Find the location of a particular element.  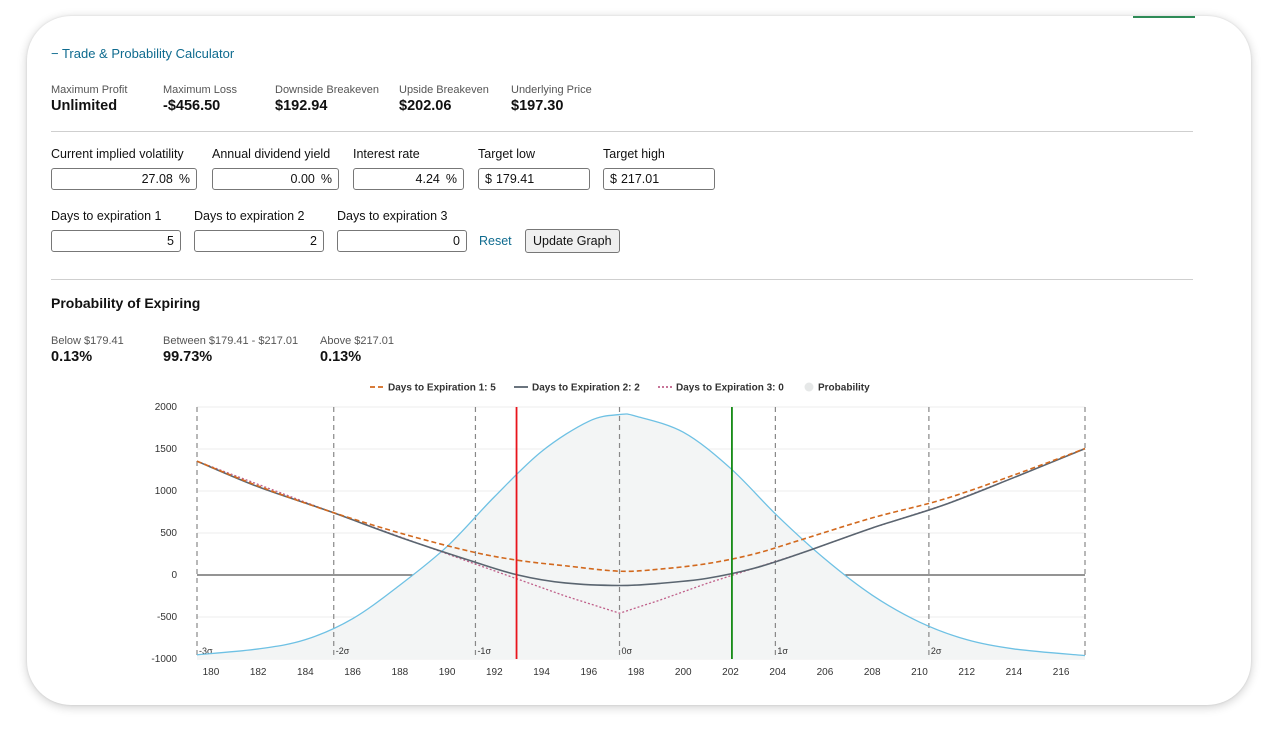

stat-max-loss: Maximum Loss -$456.50 is located at coordinates (200, 99).